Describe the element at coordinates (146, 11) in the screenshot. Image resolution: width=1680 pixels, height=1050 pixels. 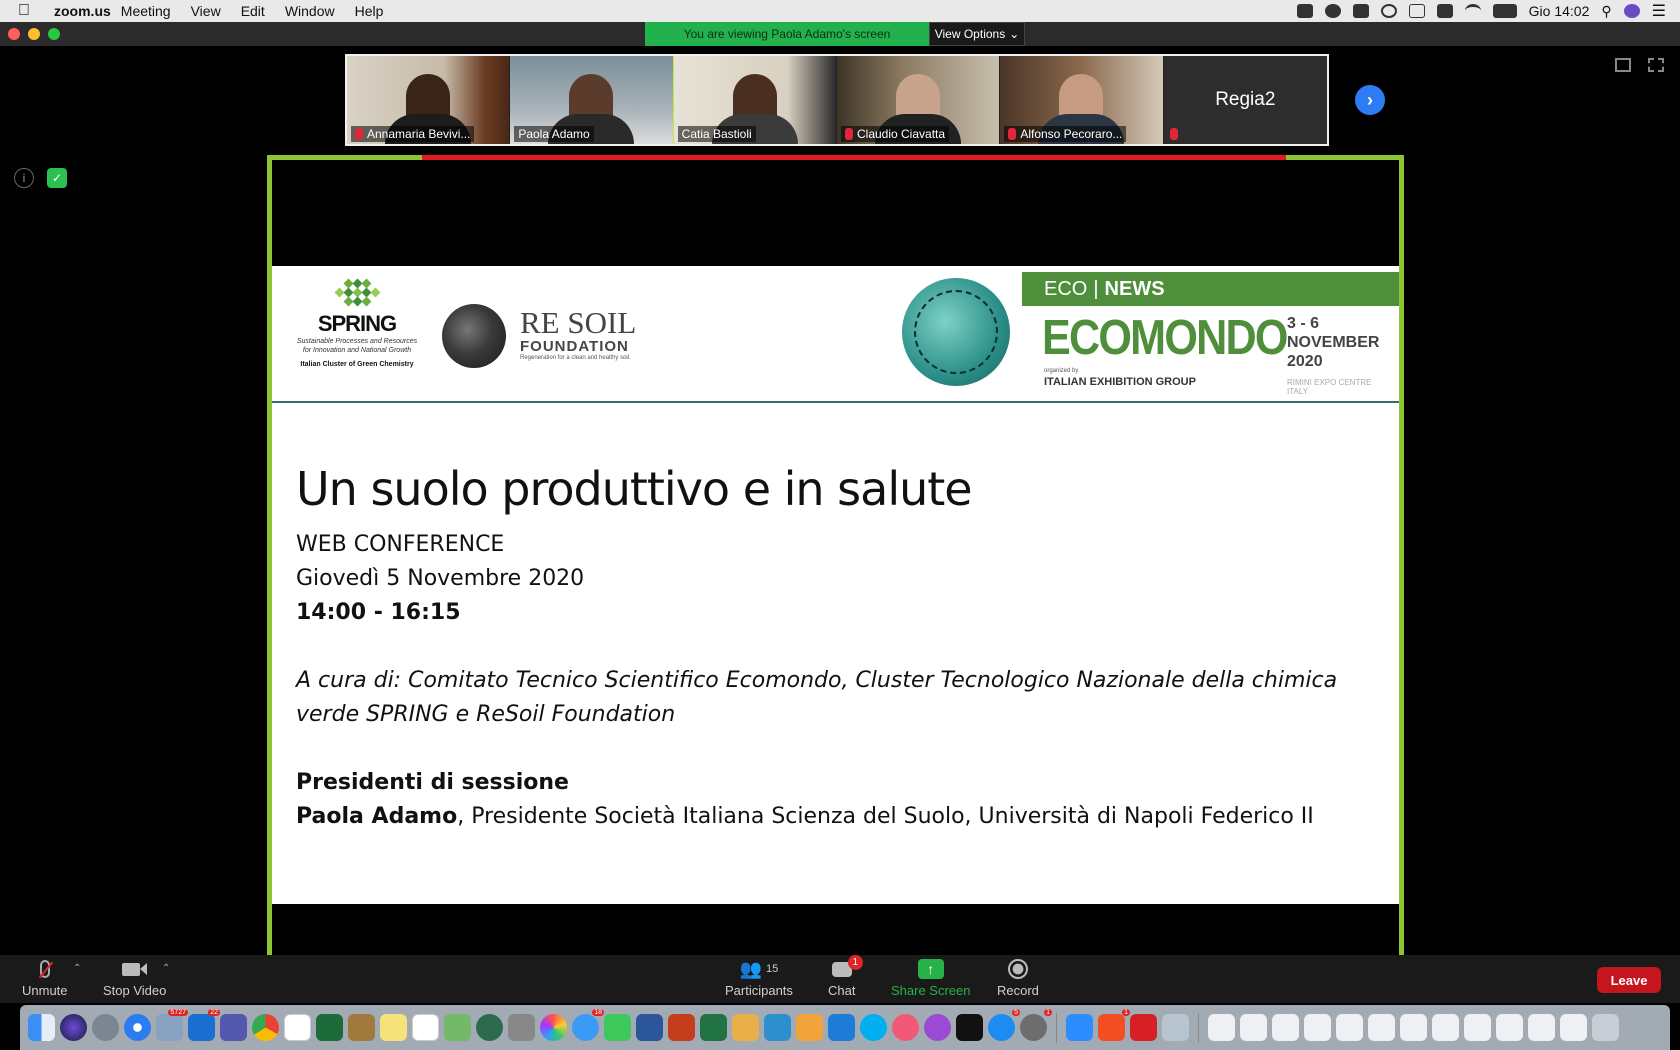
I see `menu-meeting: Meeting` at that location.